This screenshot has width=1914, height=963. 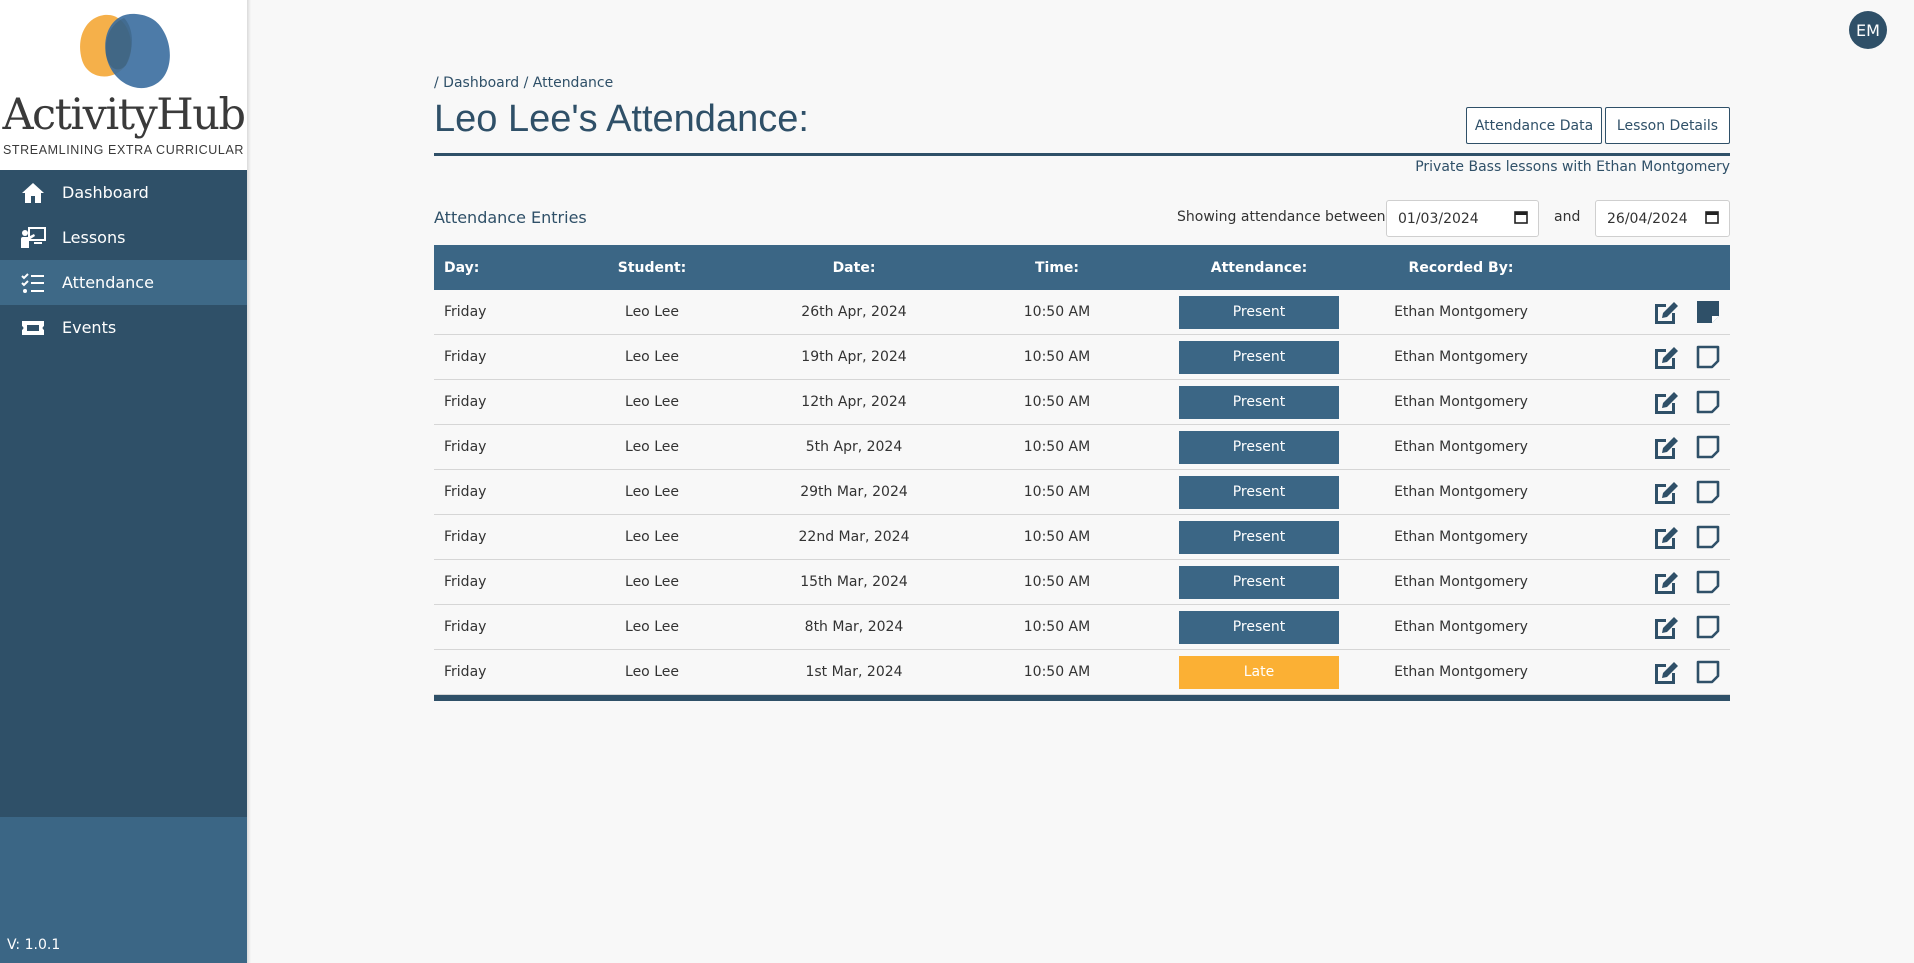 I want to click on sidebar-item-label: Events, so click(x=89, y=327).